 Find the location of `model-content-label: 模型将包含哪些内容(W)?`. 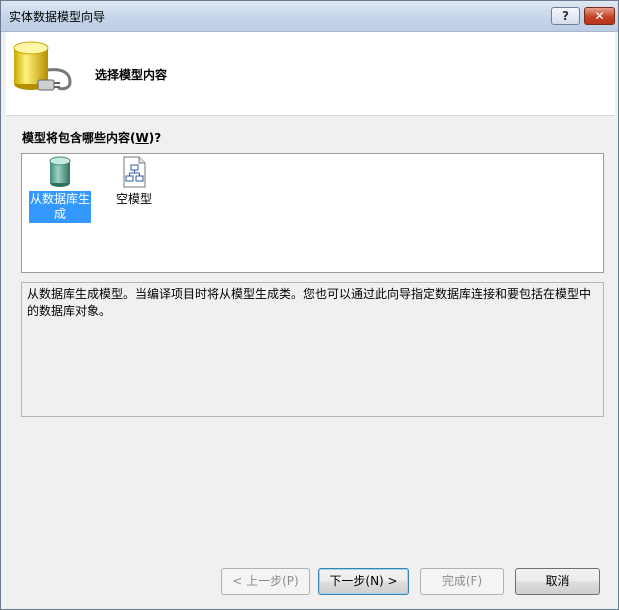

model-content-label: 模型将包含哪些内容(W)? is located at coordinates (91, 137).